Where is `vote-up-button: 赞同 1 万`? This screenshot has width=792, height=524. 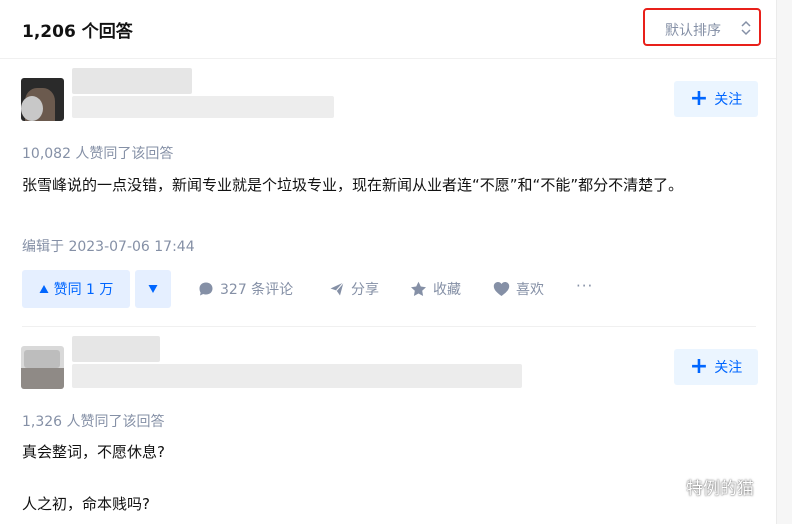
vote-up-button: 赞同 1 万 is located at coordinates (76, 289).